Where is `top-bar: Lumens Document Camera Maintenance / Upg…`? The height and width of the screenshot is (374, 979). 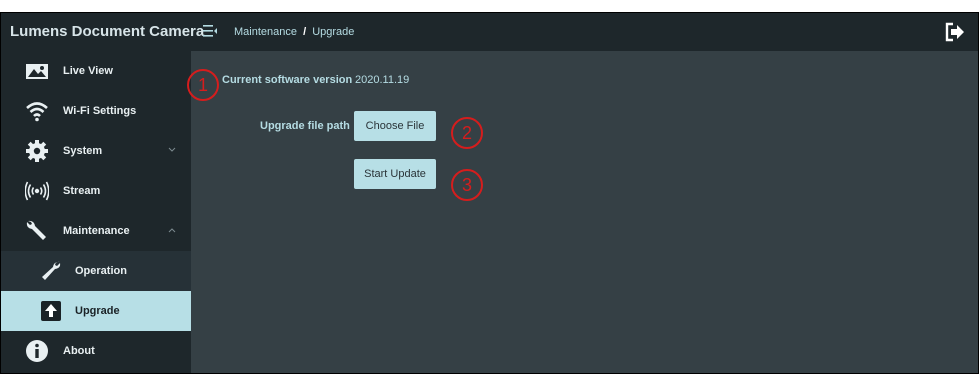
top-bar: Lumens Document Camera Maintenance / Upg… is located at coordinates (489, 32).